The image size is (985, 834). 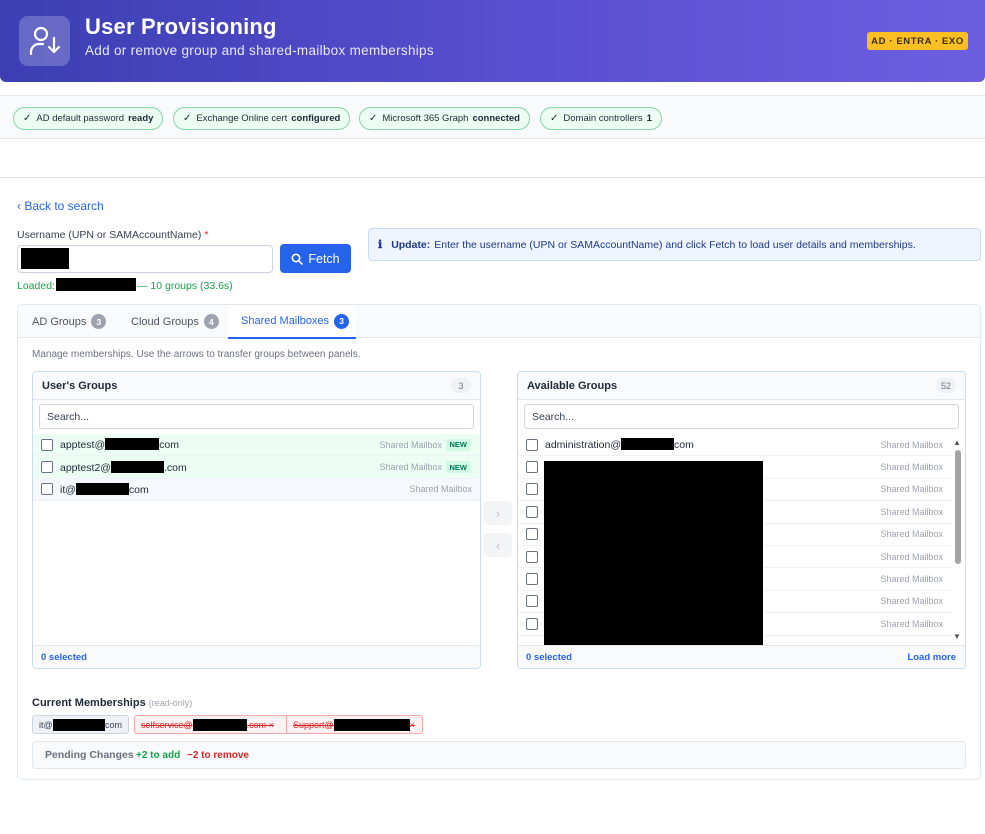 What do you see at coordinates (412, 724) in the screenshot?
I see `chip-suffix: ×` at bounding box center [412, 724].